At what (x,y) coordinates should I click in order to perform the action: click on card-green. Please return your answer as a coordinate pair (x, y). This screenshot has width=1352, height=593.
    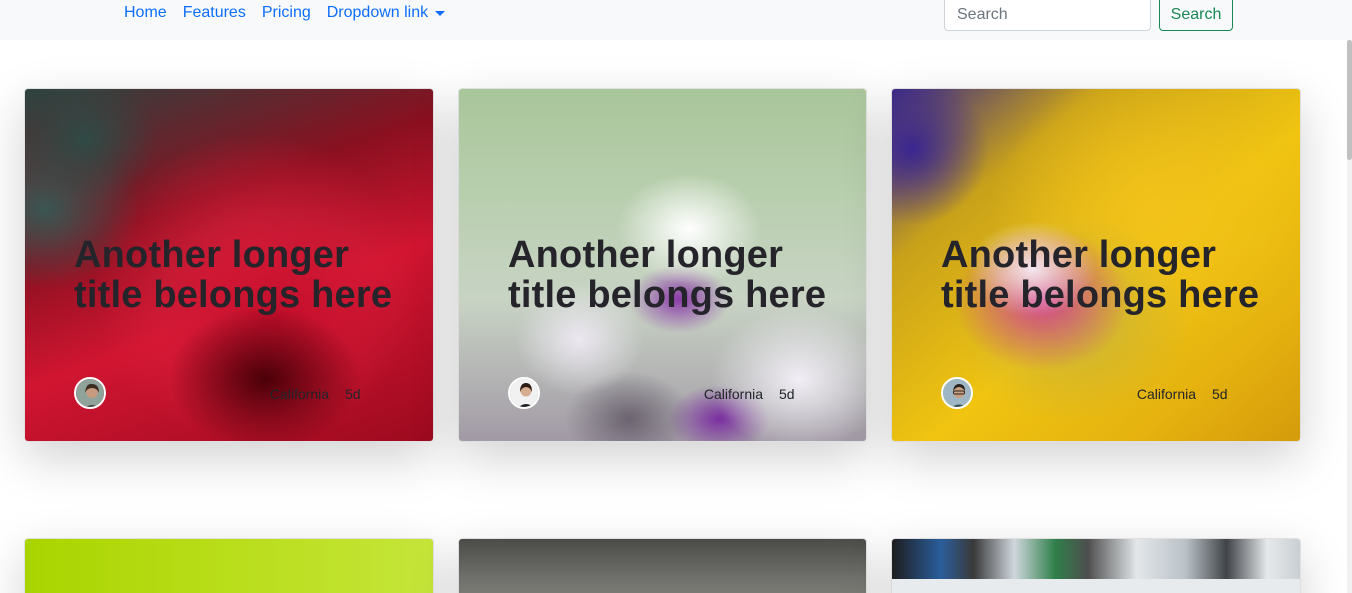
    Looking at the image, I should click on (229, 565).